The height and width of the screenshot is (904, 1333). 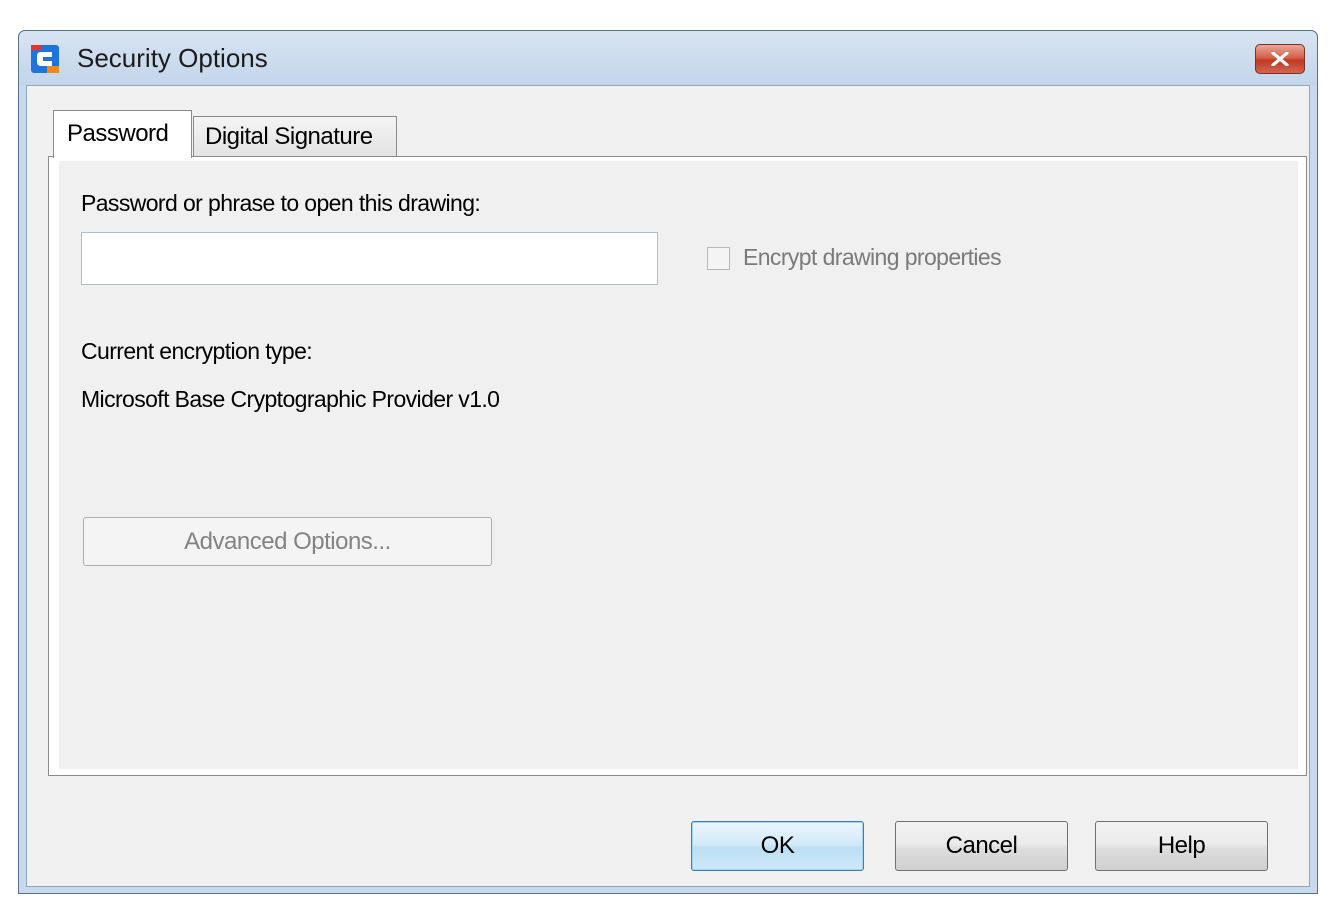 What do you see at coordinates (1280, 59) in the screenshot?
I see `close-button` at bounding box center [1280, 59].